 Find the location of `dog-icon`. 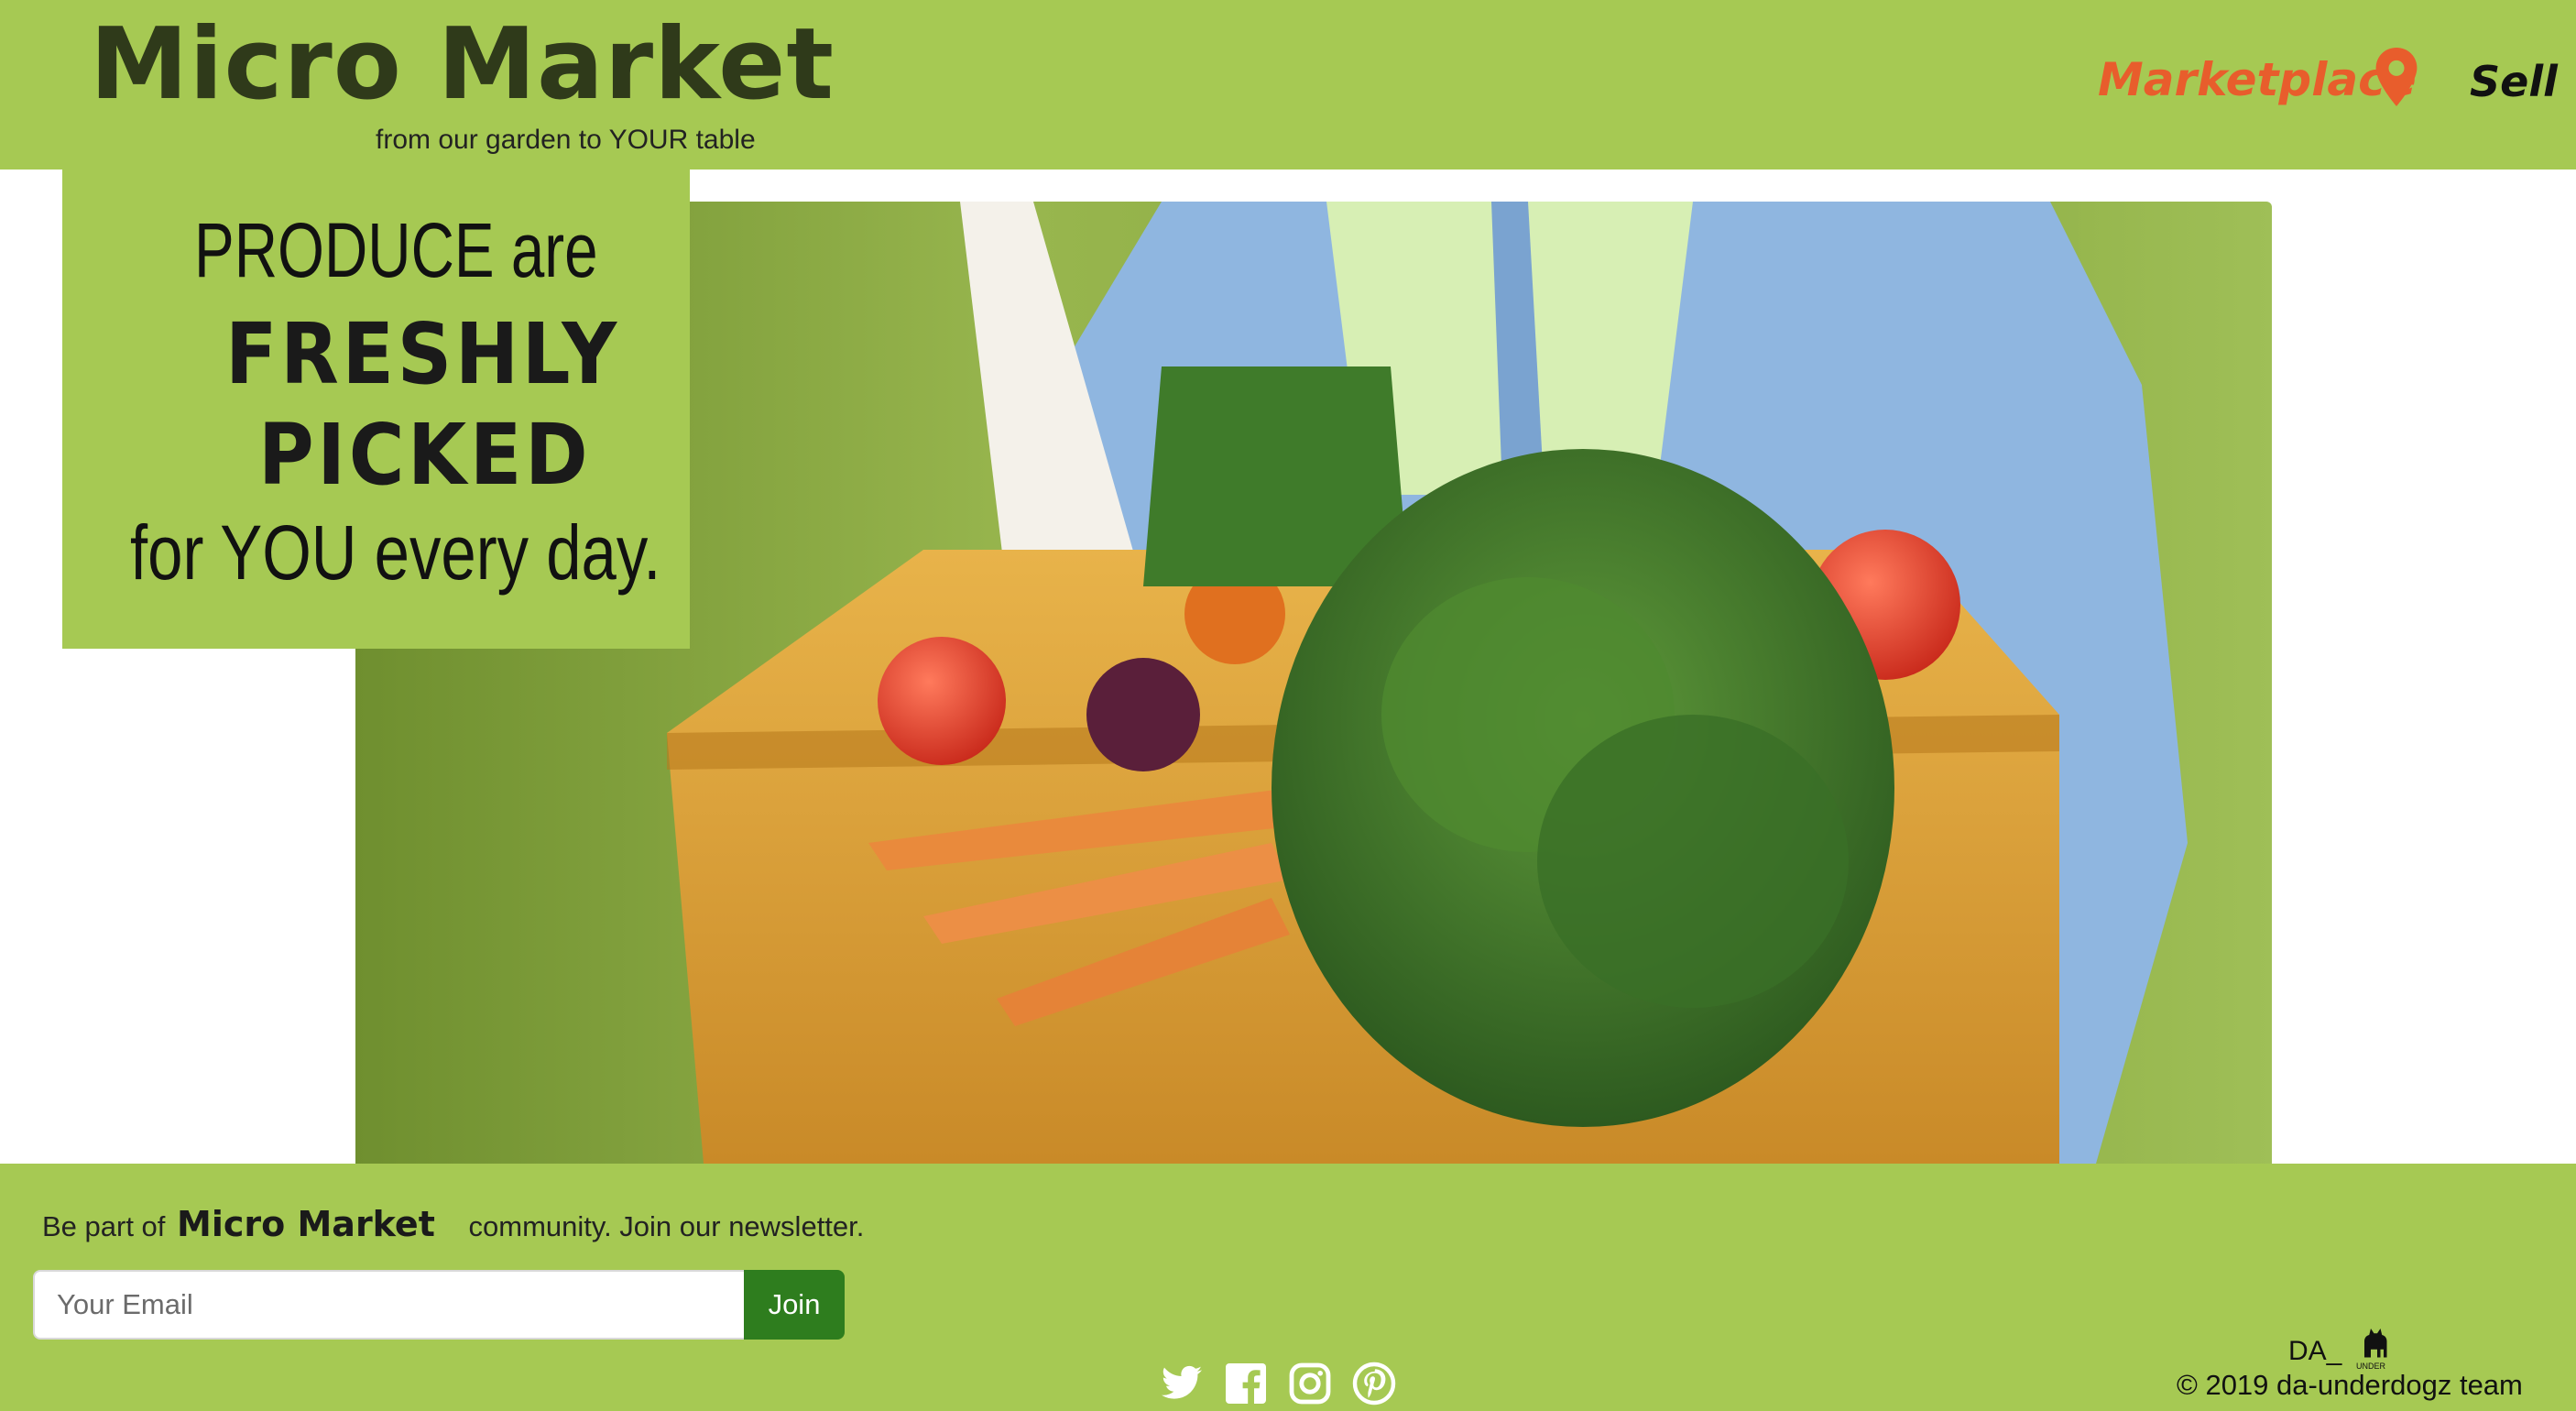

dog-icon is located at coordinates (2376, 1344).